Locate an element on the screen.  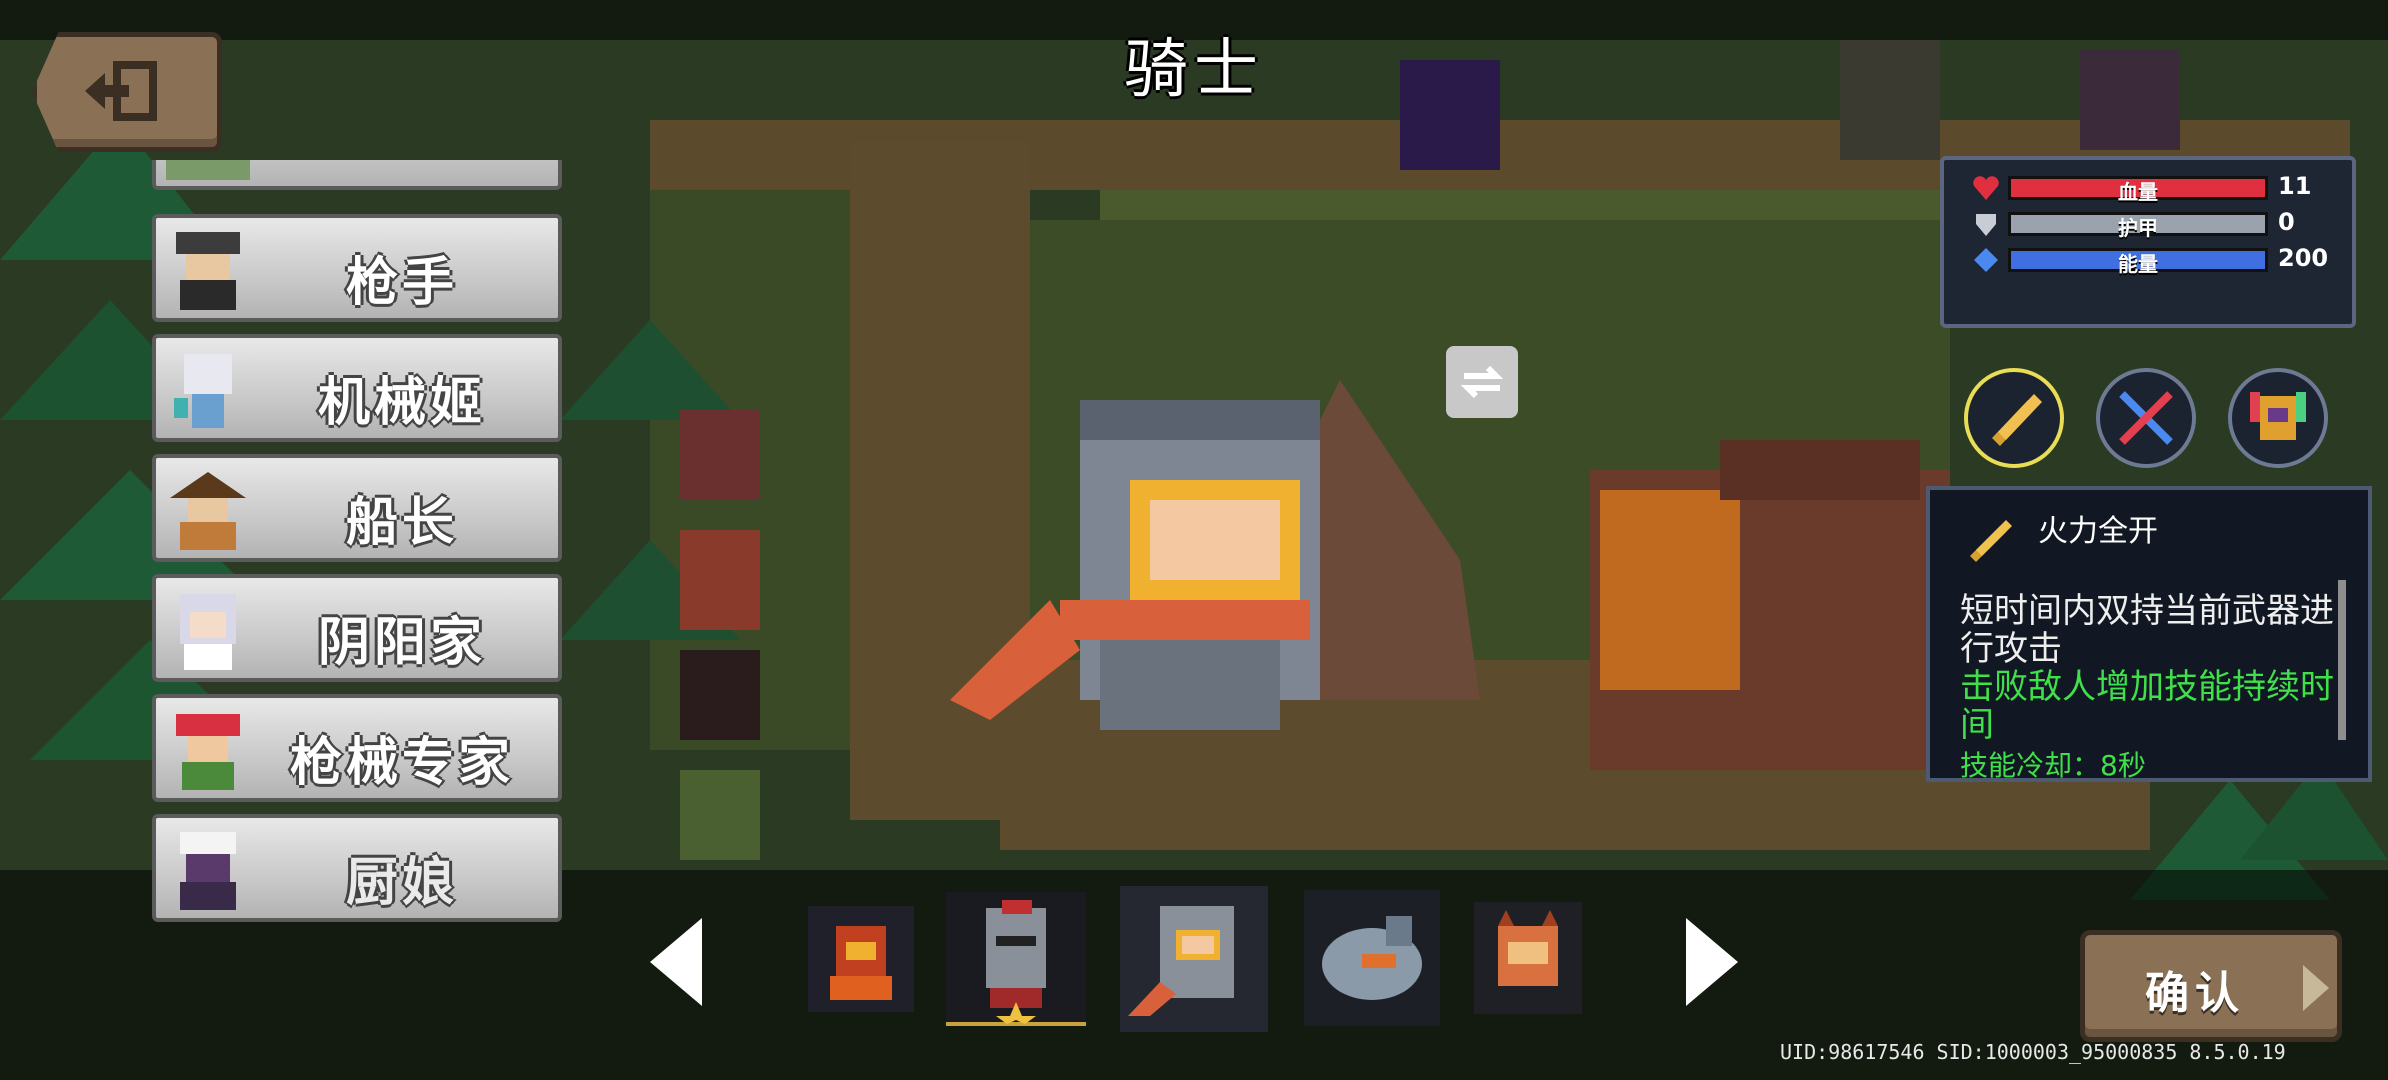
stat-energy: 能量 200 is located at coordinates (2157, 260).